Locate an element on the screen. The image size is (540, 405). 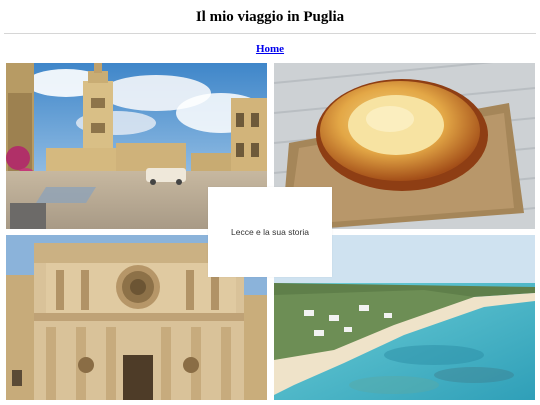
page-title: Il mio viaggio in Puglia is located at coordinates (270, 17).